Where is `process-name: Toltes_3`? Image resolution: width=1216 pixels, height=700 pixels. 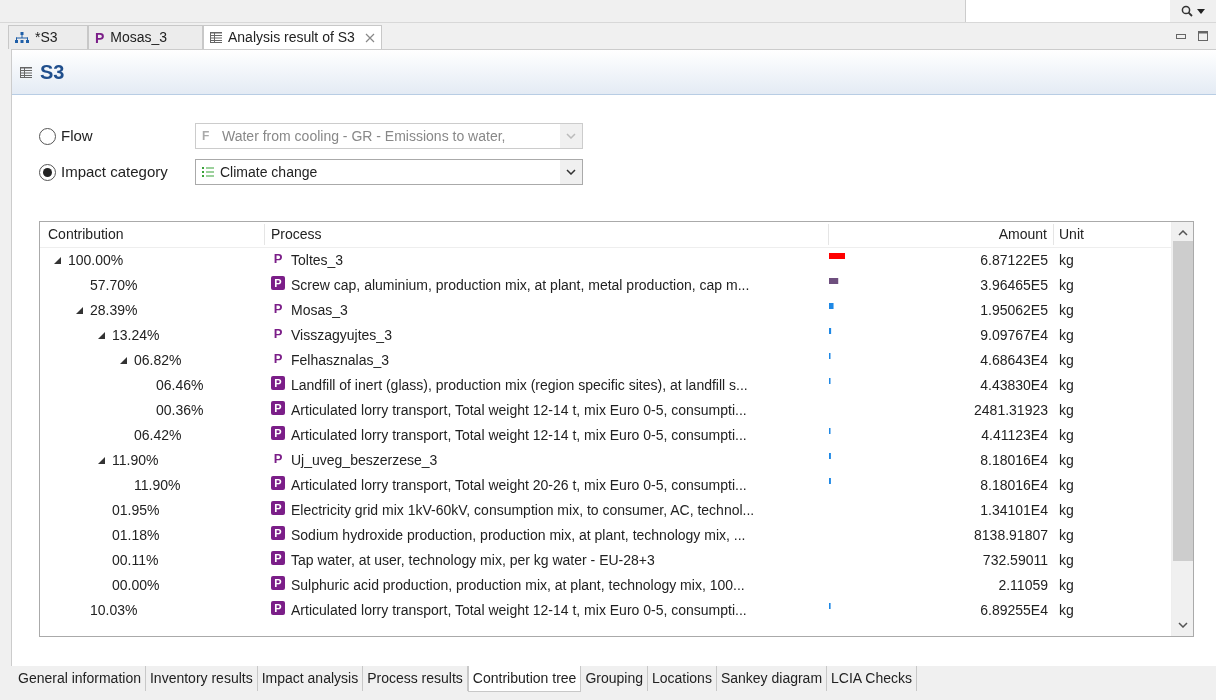 process-name: Toltes_3 is located at coordinates (317, 260).